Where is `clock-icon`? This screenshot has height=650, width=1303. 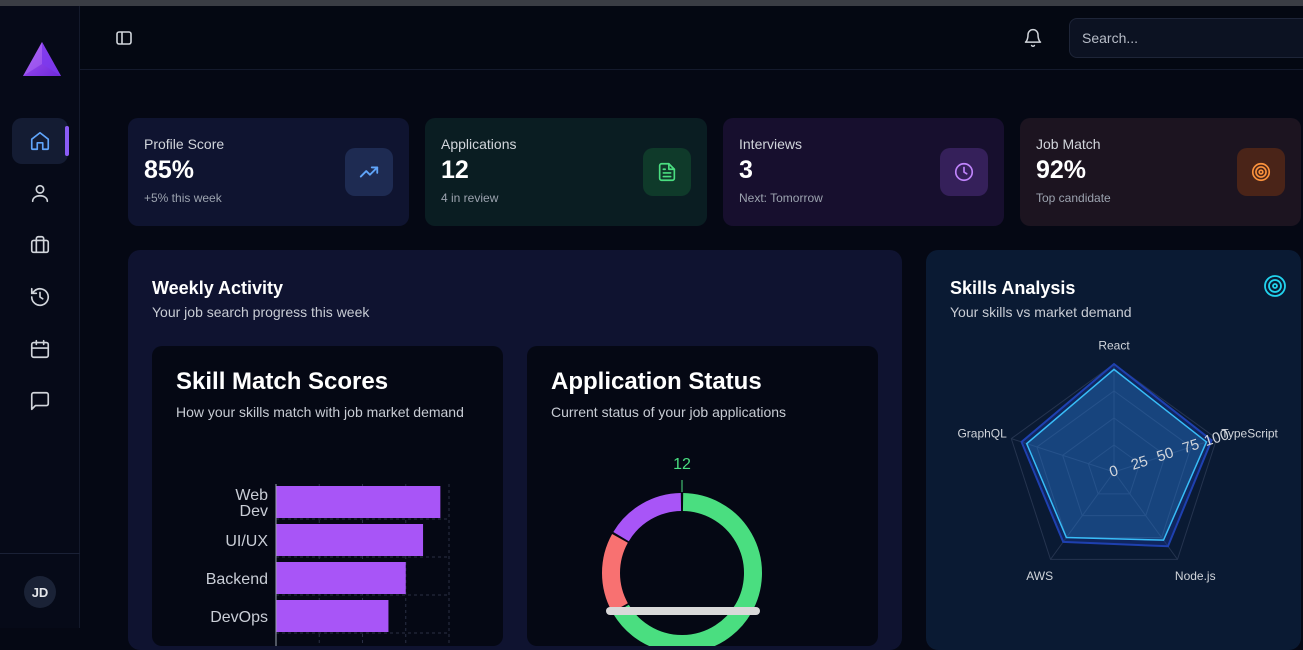
clock-icon is located at coordinates (964, 172).